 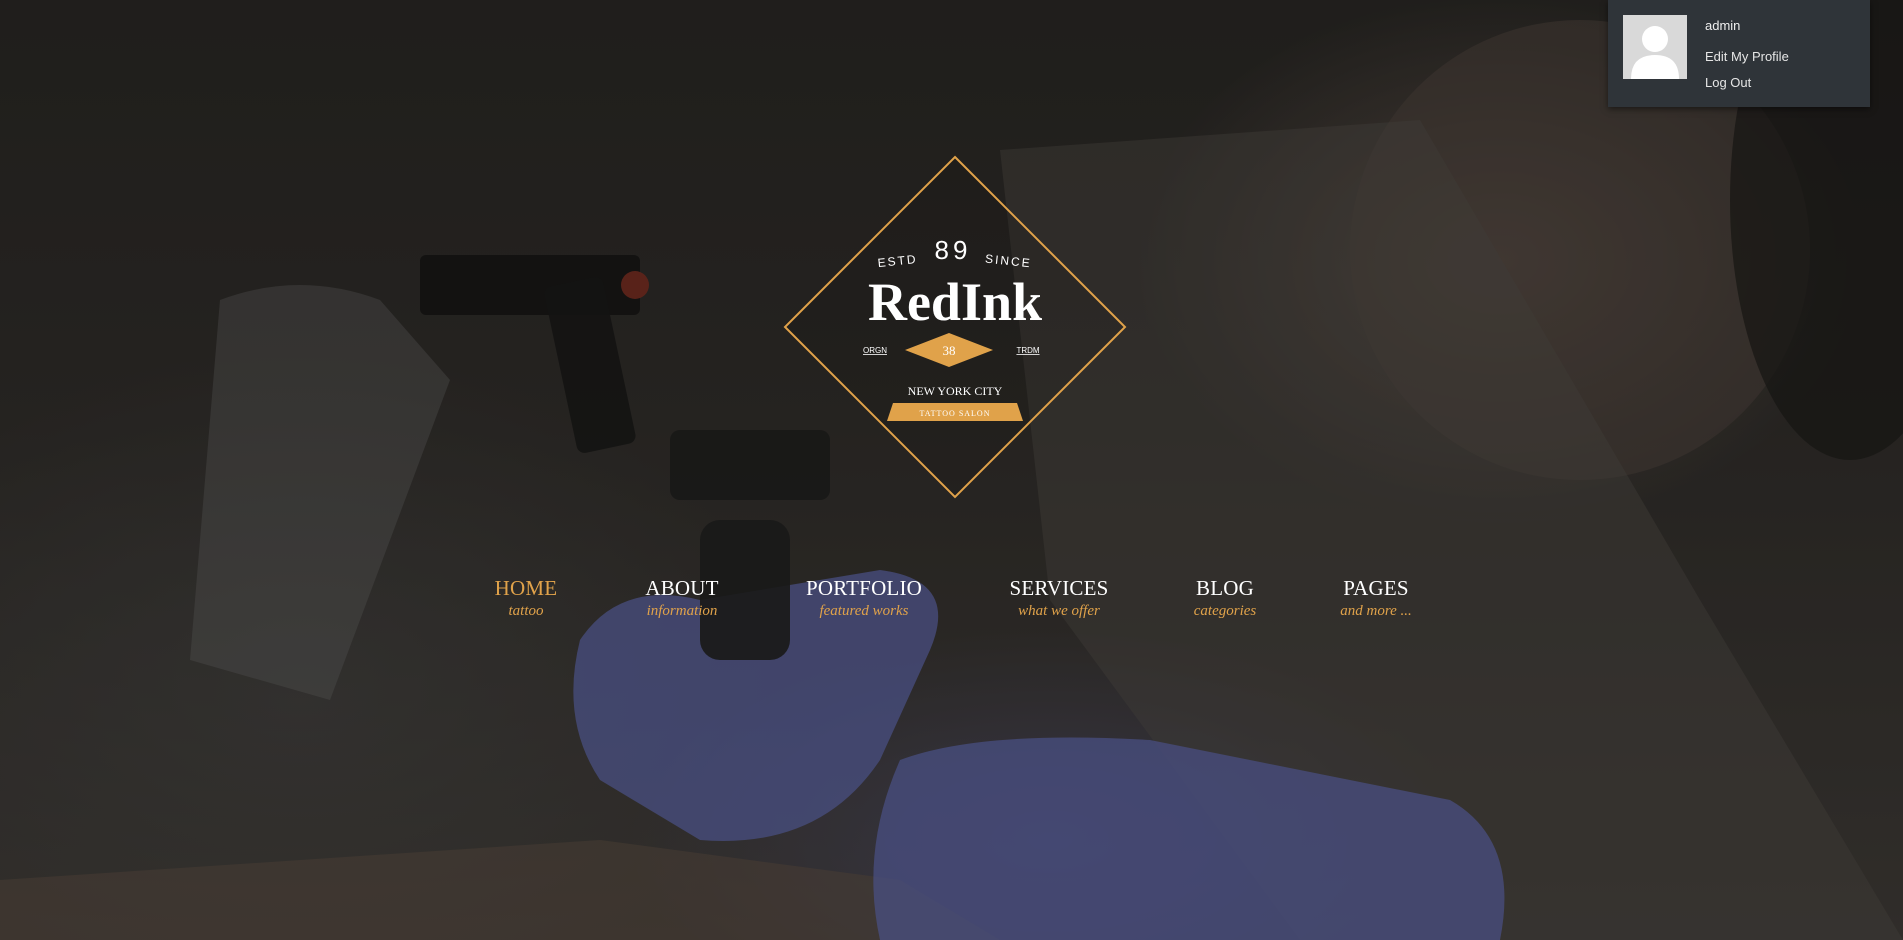 What do you see at coordinates (1059, 588) in the screenshot?
I see `nav-label: SERVICES` at bounding box center [1059, 588].